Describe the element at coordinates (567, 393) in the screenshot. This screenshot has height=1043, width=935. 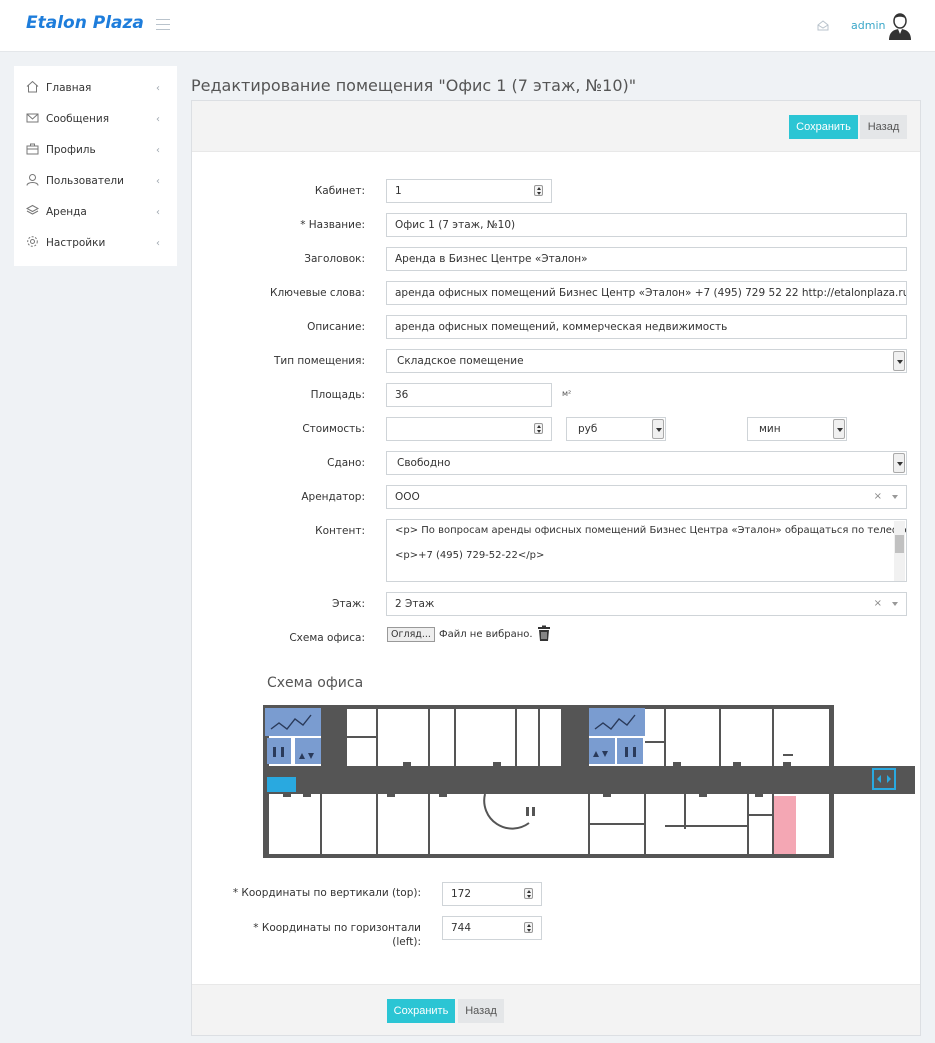
I see `area-unit: м²` at that location.